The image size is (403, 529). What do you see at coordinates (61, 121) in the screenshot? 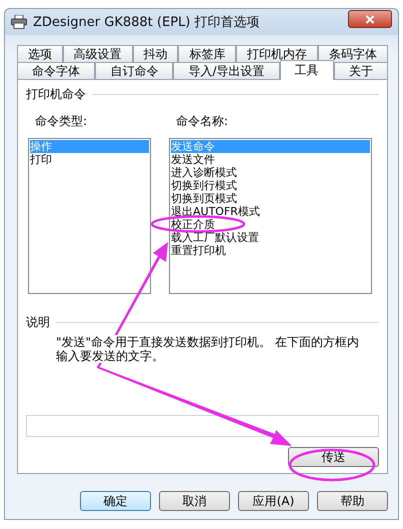
I see `list-label: 命令类型:` at bounding box center [61, 121].